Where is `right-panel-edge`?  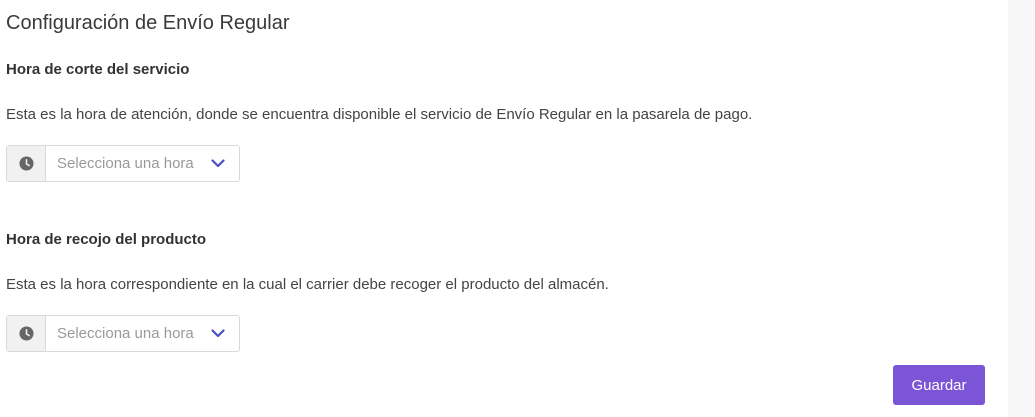 right-panel-edge is located at coordinates (1021, 208).